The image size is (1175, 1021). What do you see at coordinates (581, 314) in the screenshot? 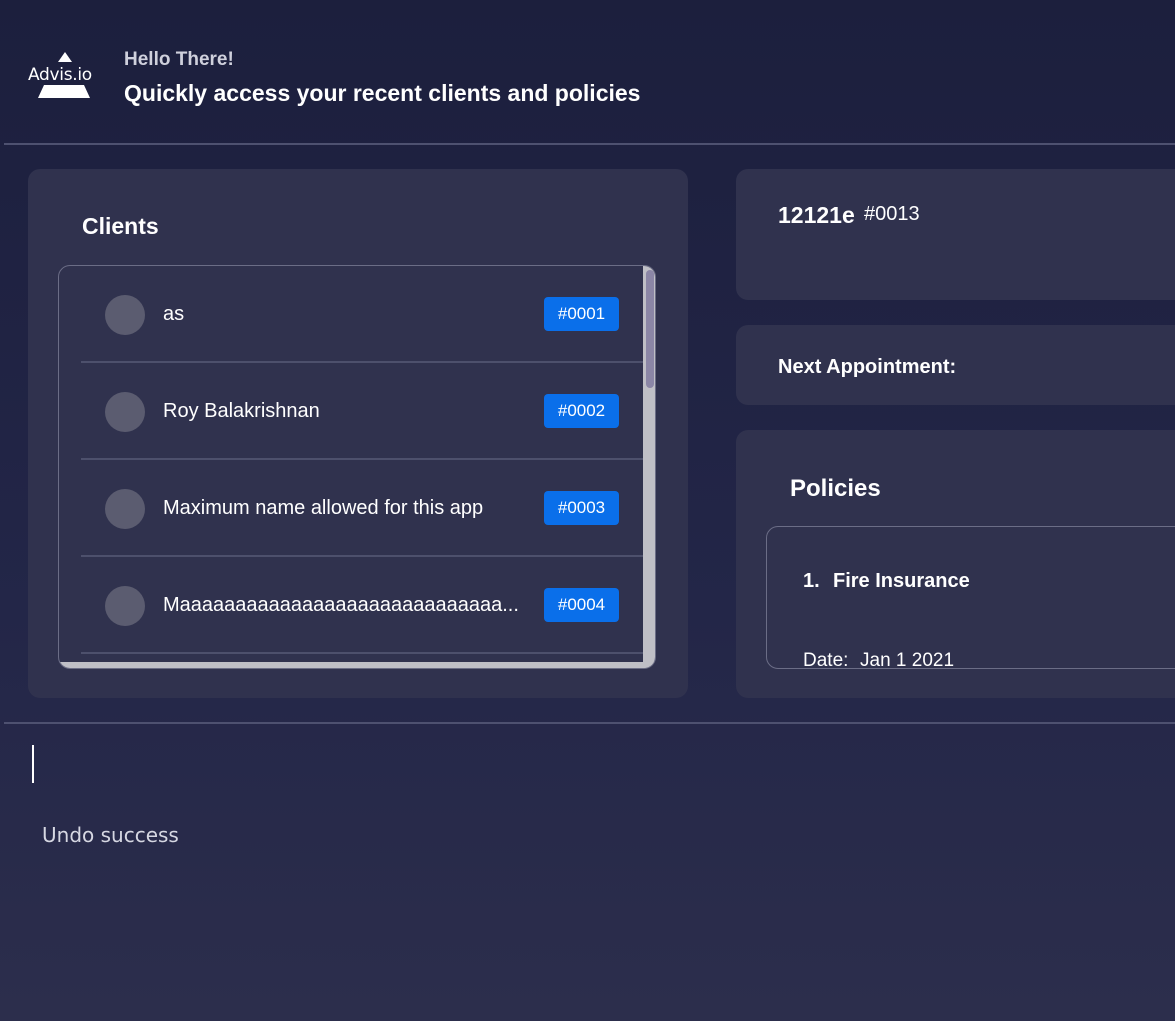
I see `client-id-badge: #0001` at bounding box center [581, 314].